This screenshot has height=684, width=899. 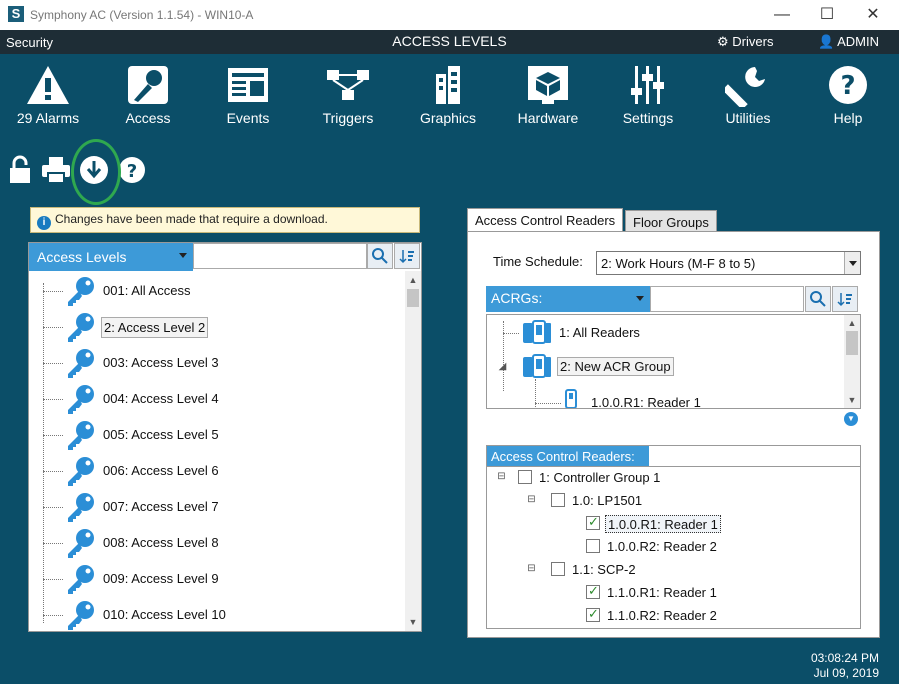 I want to click on settings-icon, so click(x=648, y=85).